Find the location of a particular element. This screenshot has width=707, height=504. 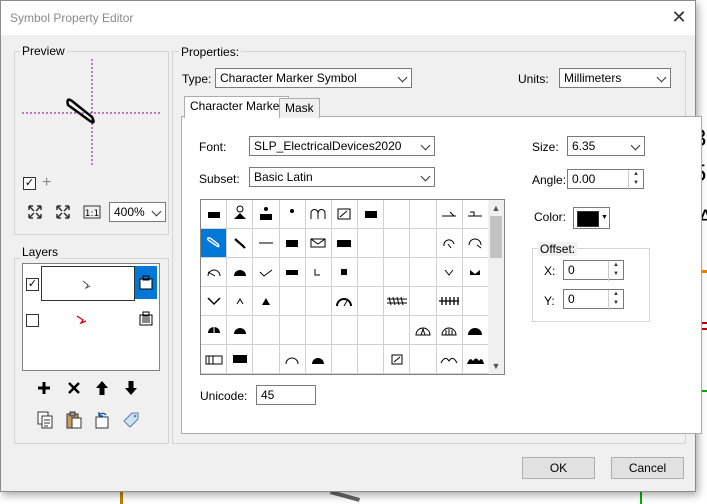

offset-x-input: 0 ▲ ▼ is located at coordinates (593, 270).